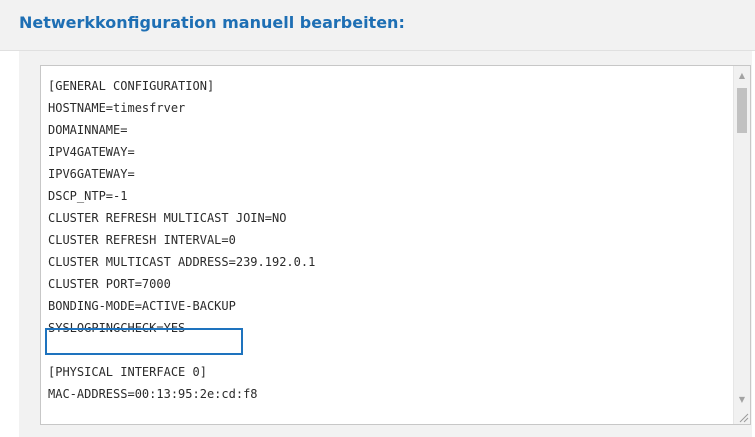  I want to click on config-line: DOMAINNAME=, so click(88, 130).